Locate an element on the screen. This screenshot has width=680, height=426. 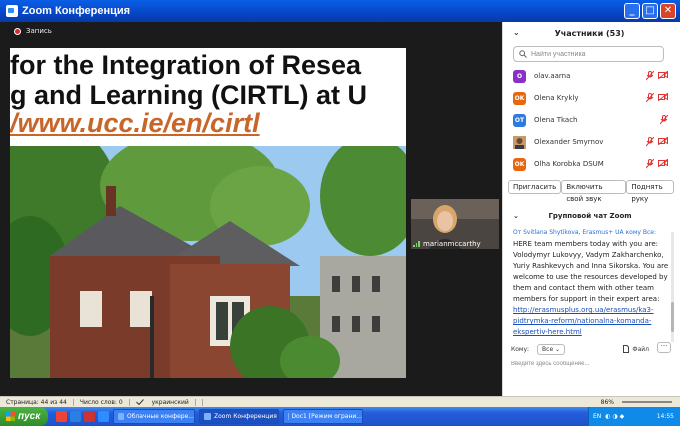
file-button: Файл is located at coordinates (636, 349).